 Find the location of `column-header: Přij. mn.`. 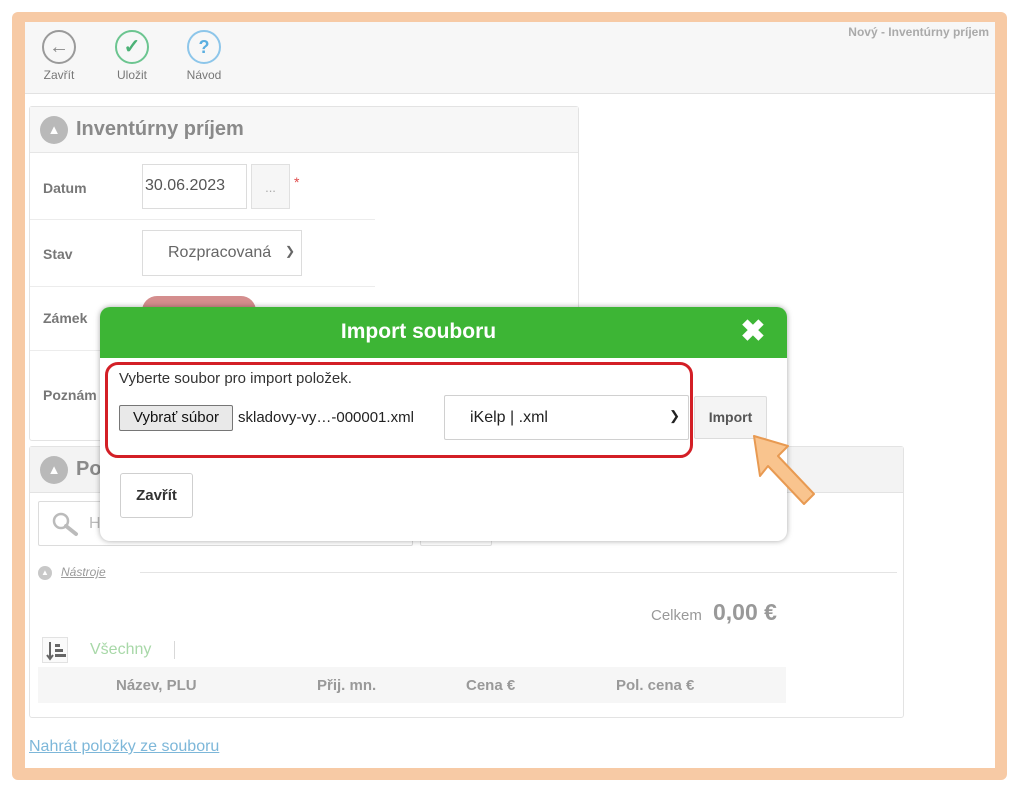

column-header: Přij. mn. is located at coordinates (346, 685).